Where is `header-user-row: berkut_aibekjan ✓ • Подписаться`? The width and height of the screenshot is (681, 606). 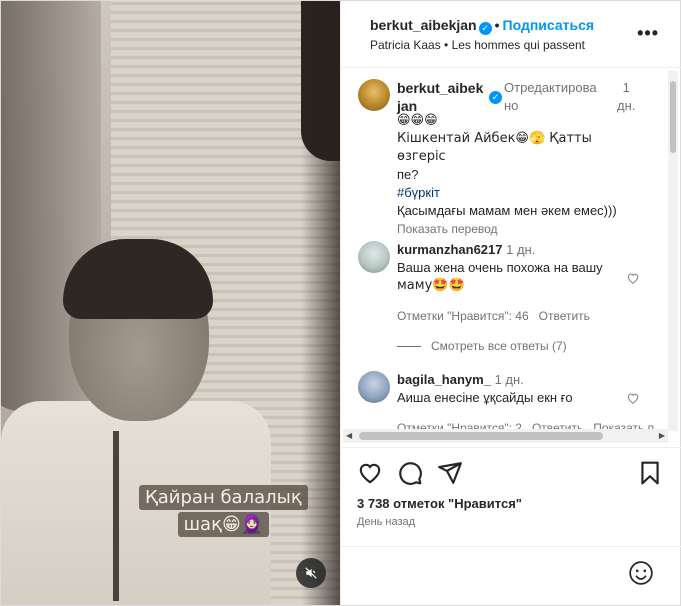 header-user-row: berkut_aibekjan ✓ • Подписаться is located at coordinates (482, 26).